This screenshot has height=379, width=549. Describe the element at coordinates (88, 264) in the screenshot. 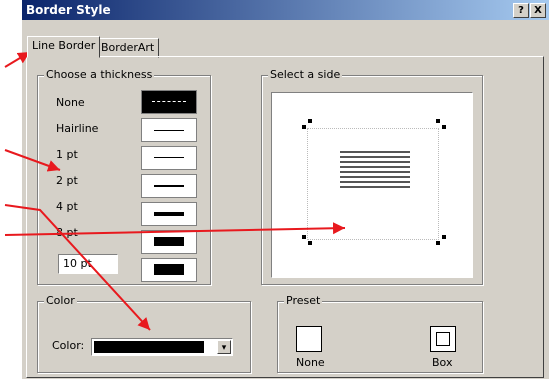

I see `custom-thickness-input: 10 pt` at that location.